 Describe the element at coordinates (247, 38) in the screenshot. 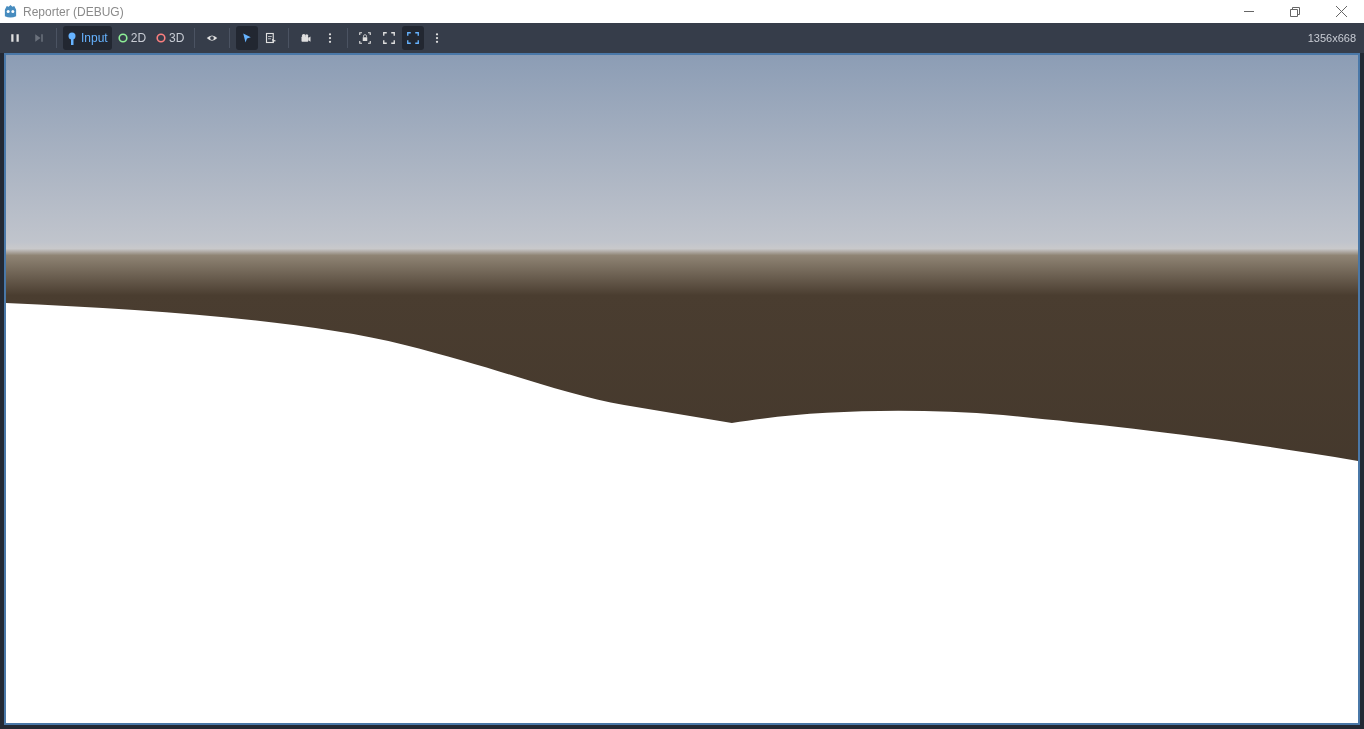

I see `cursor-button` at that location.